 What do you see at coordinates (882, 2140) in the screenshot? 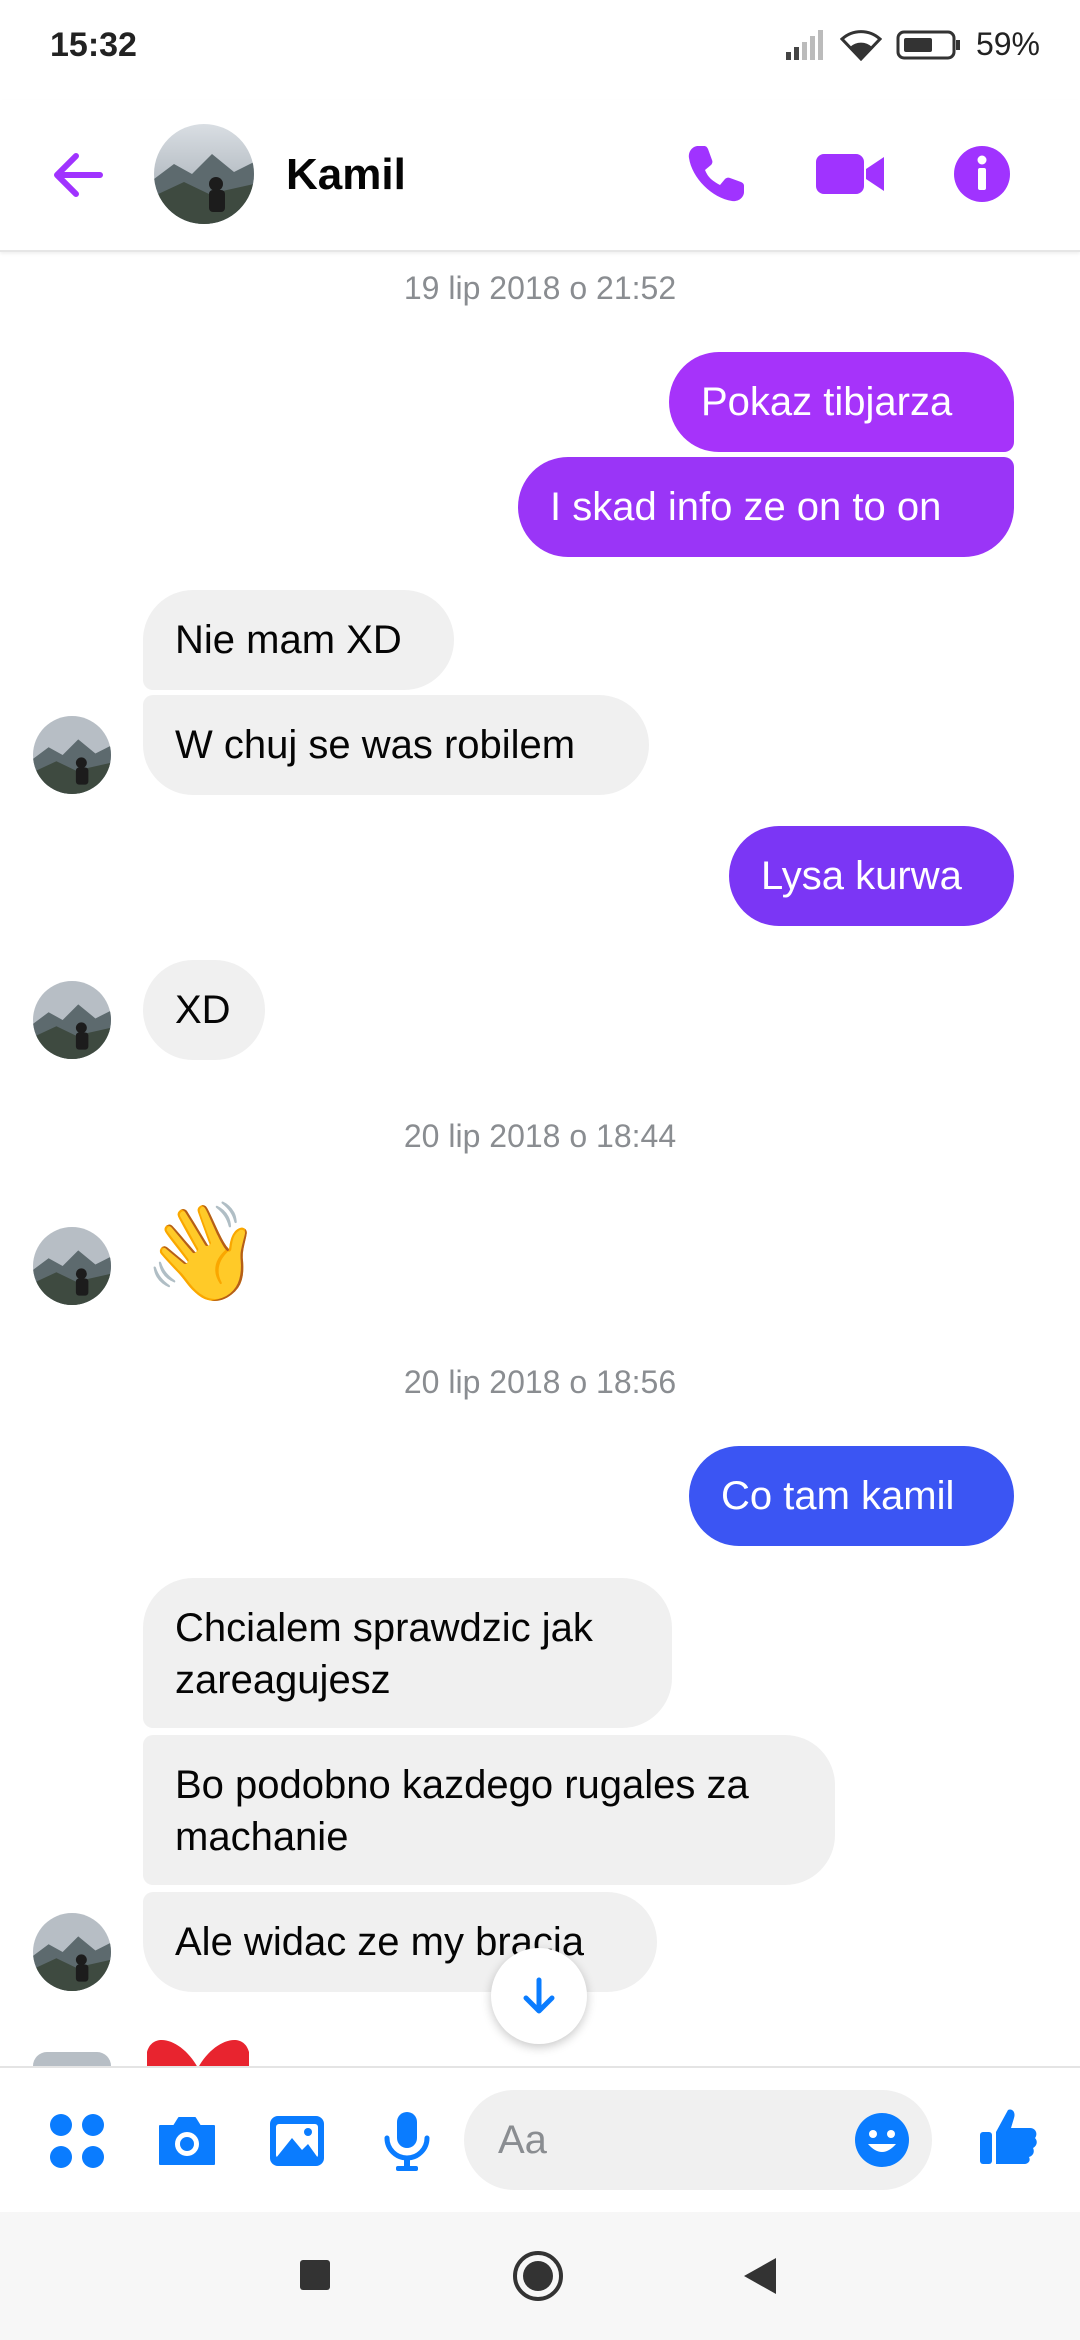
I see `emoji-icon` at bounding box center [882, 2140].